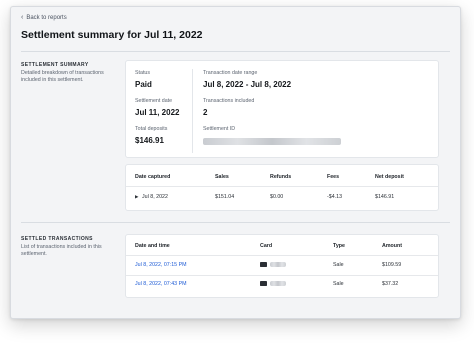 Image resolution: width=474 pixels, height=349 pixels. What do you see at coordinates (205, 112) in the screenshot?
I see `transactions-included-value: 2` at bounding box center [205, 112].